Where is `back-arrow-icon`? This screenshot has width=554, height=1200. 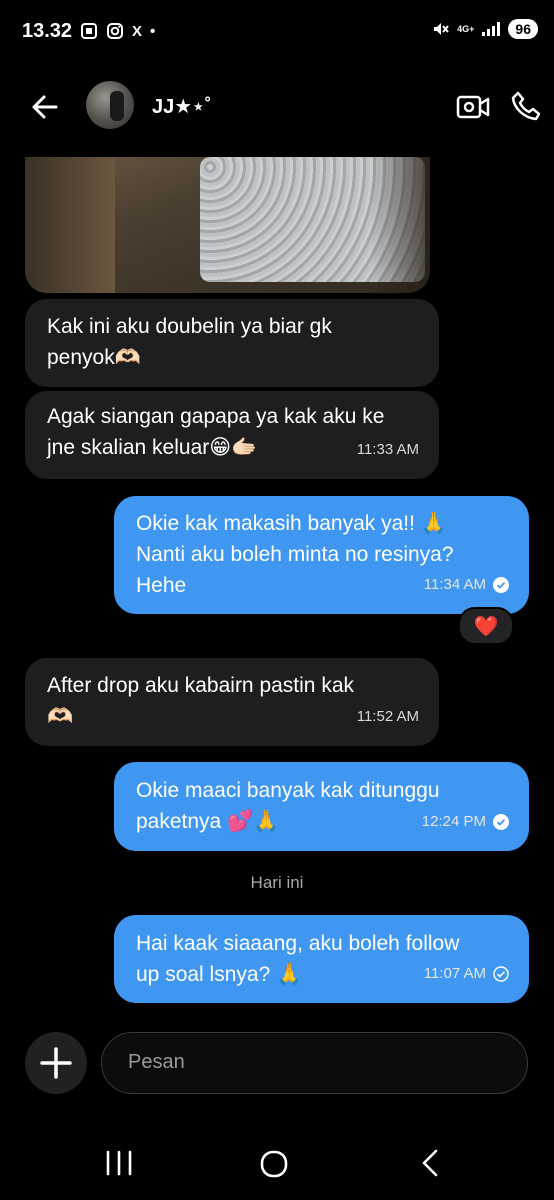
back-arrow-icon is located at coordinates (45, 107).